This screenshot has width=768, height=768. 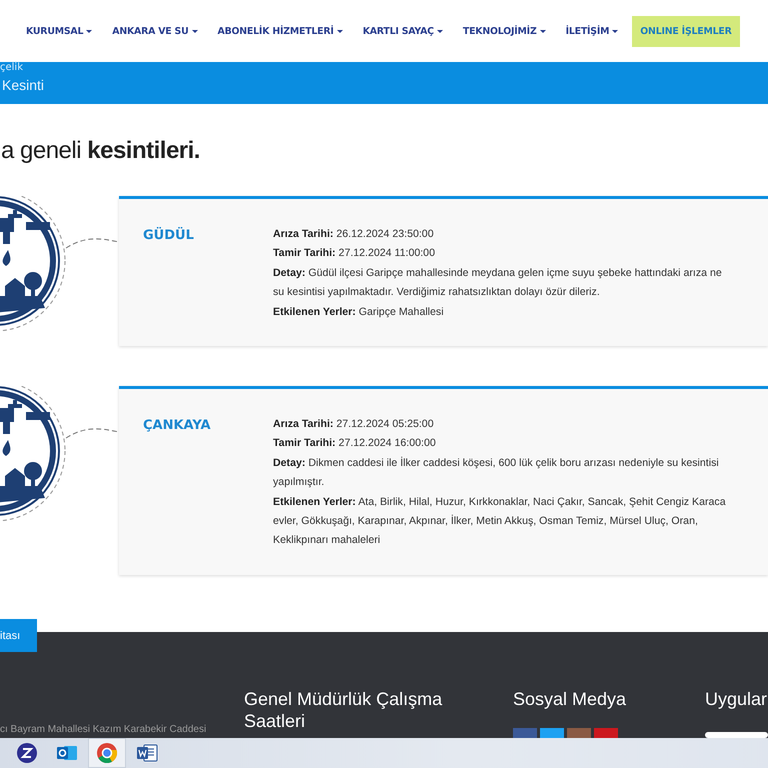 I want to click on nav-menu-item: ANKARA VE SU, so click(x=155, y=31).